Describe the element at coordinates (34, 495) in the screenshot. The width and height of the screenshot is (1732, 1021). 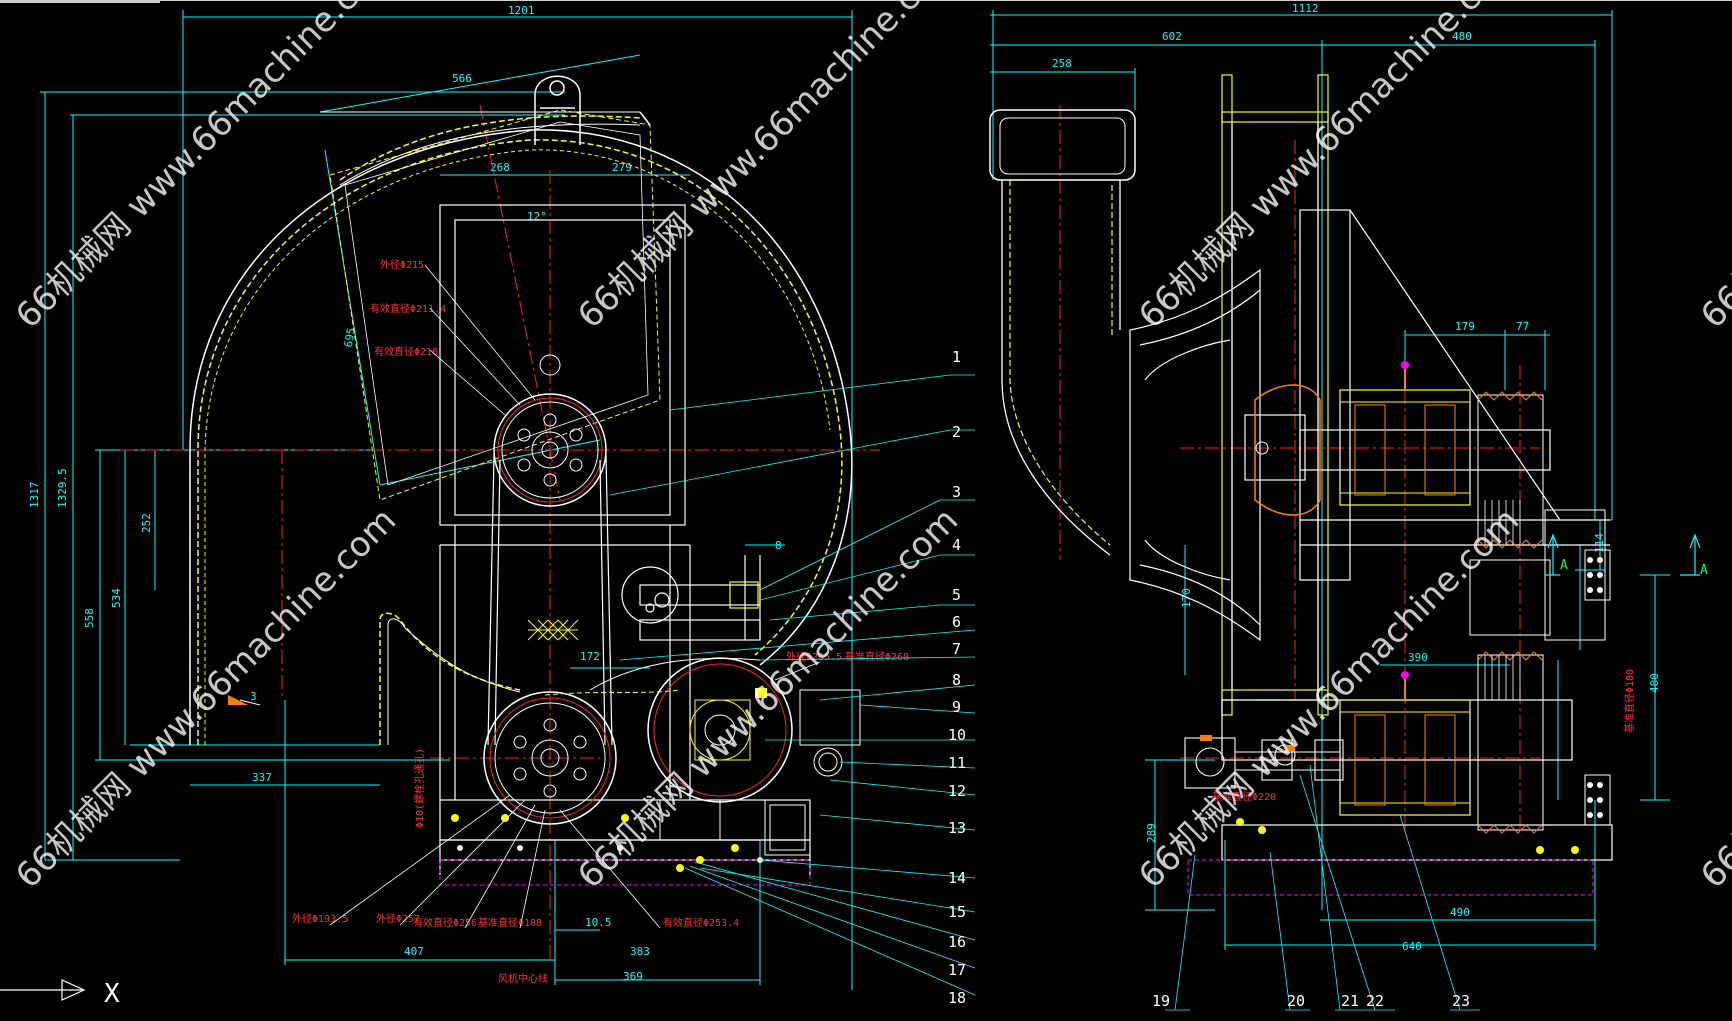
I see `dim-1317: 1317` at that location.